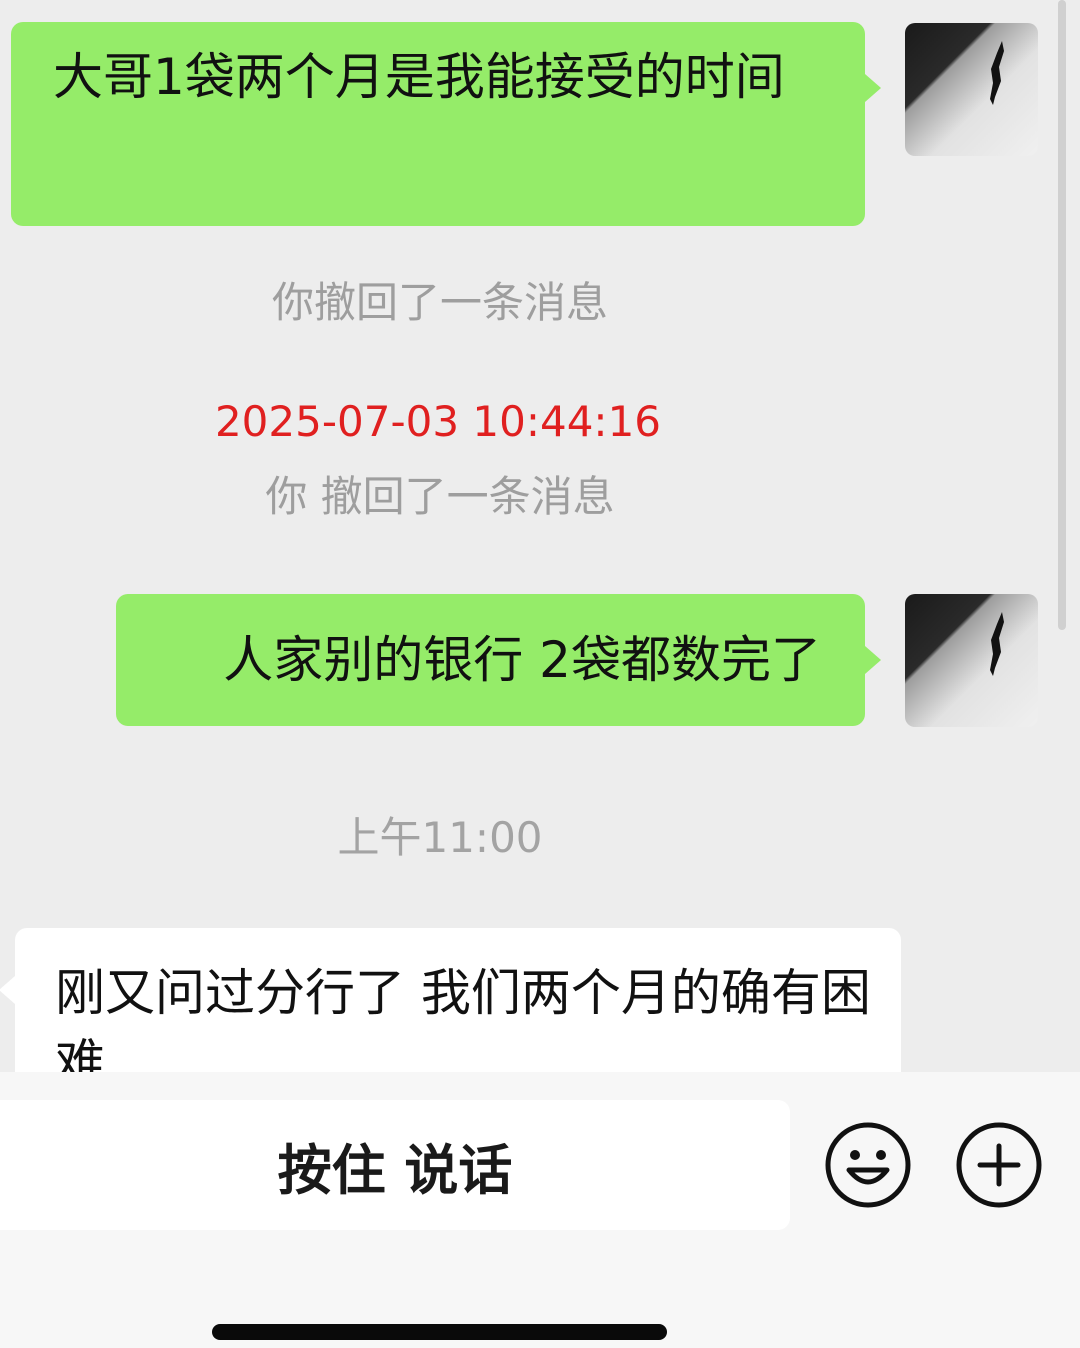 This screenshot has height=1348, width=1080. I want to click on outgoing-message-bubble: 人家别的银行 2袋都数完了, so click(498, 660).